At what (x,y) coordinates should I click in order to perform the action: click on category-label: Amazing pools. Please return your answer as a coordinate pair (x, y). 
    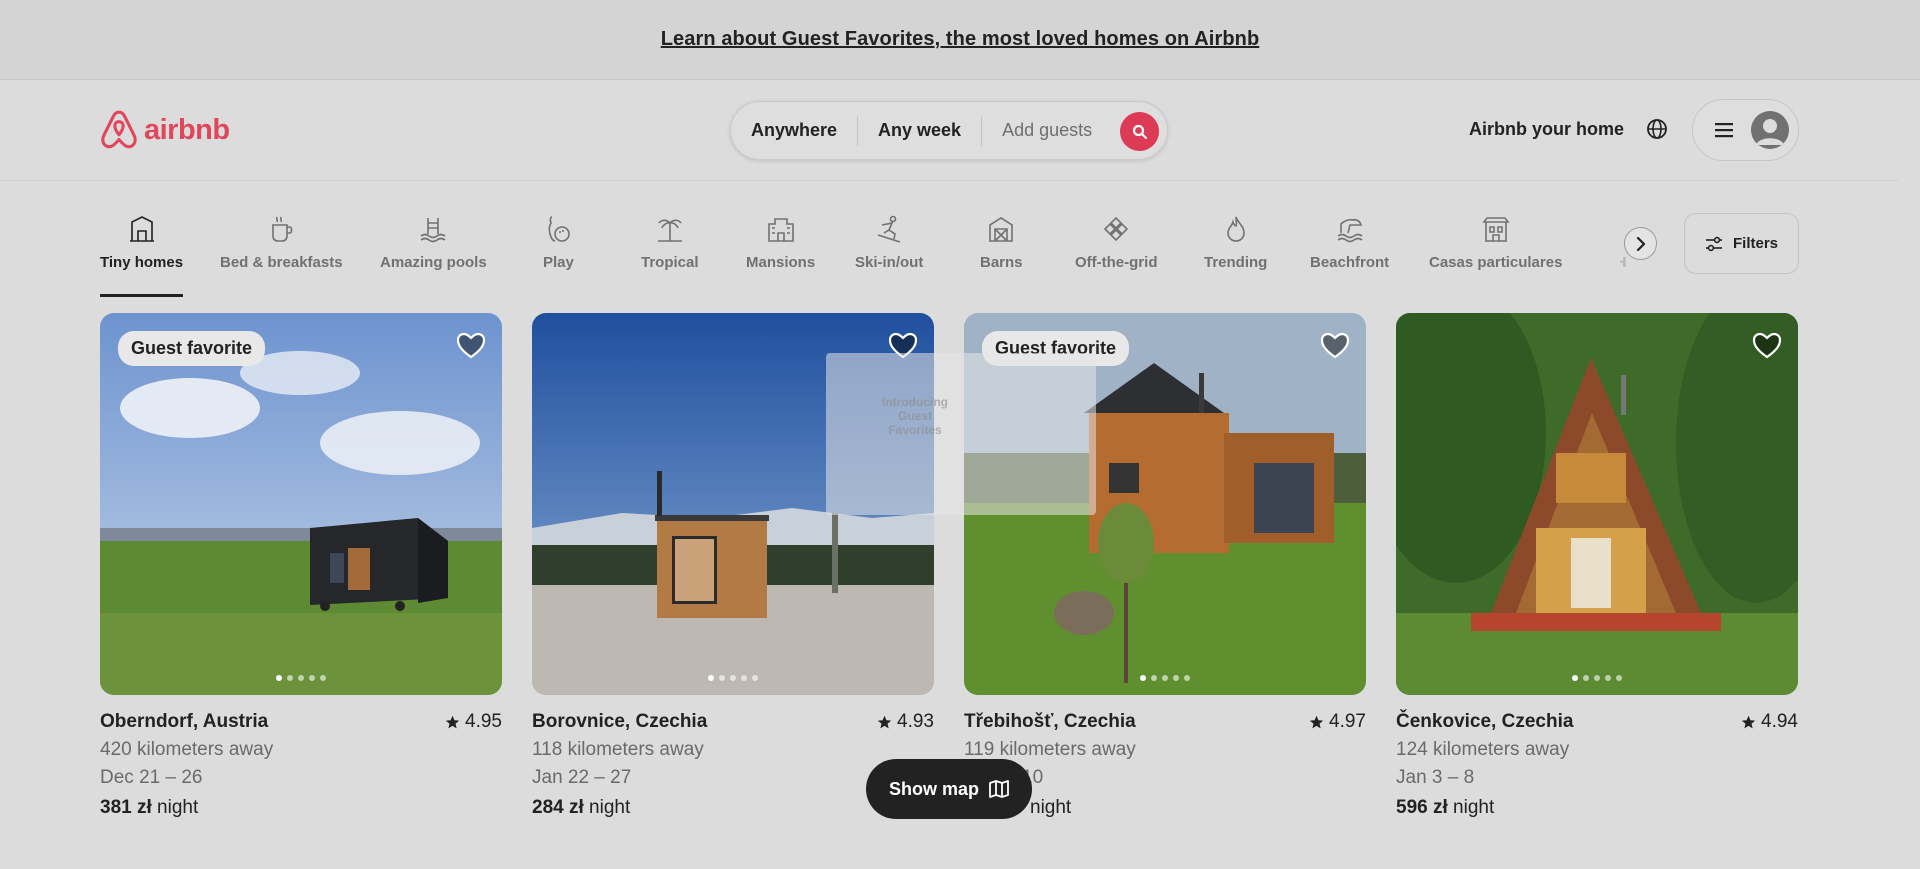
    Looking at the image, I should click on (433, 262).